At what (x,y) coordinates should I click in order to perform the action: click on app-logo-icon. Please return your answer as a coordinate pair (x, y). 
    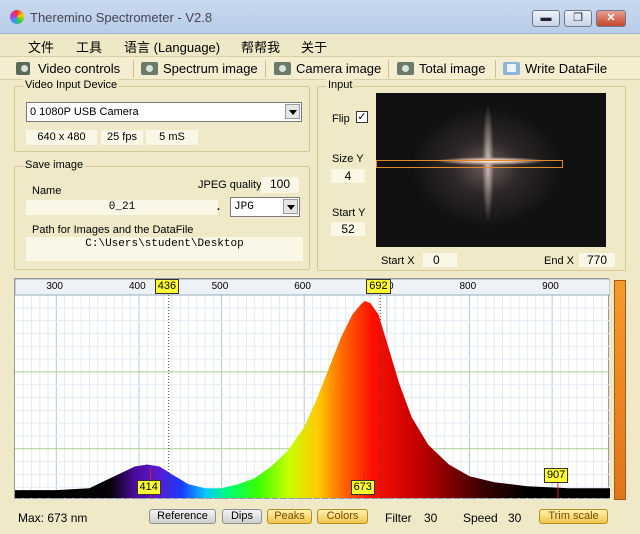
    Looking at the image, I should click on (17, 17).